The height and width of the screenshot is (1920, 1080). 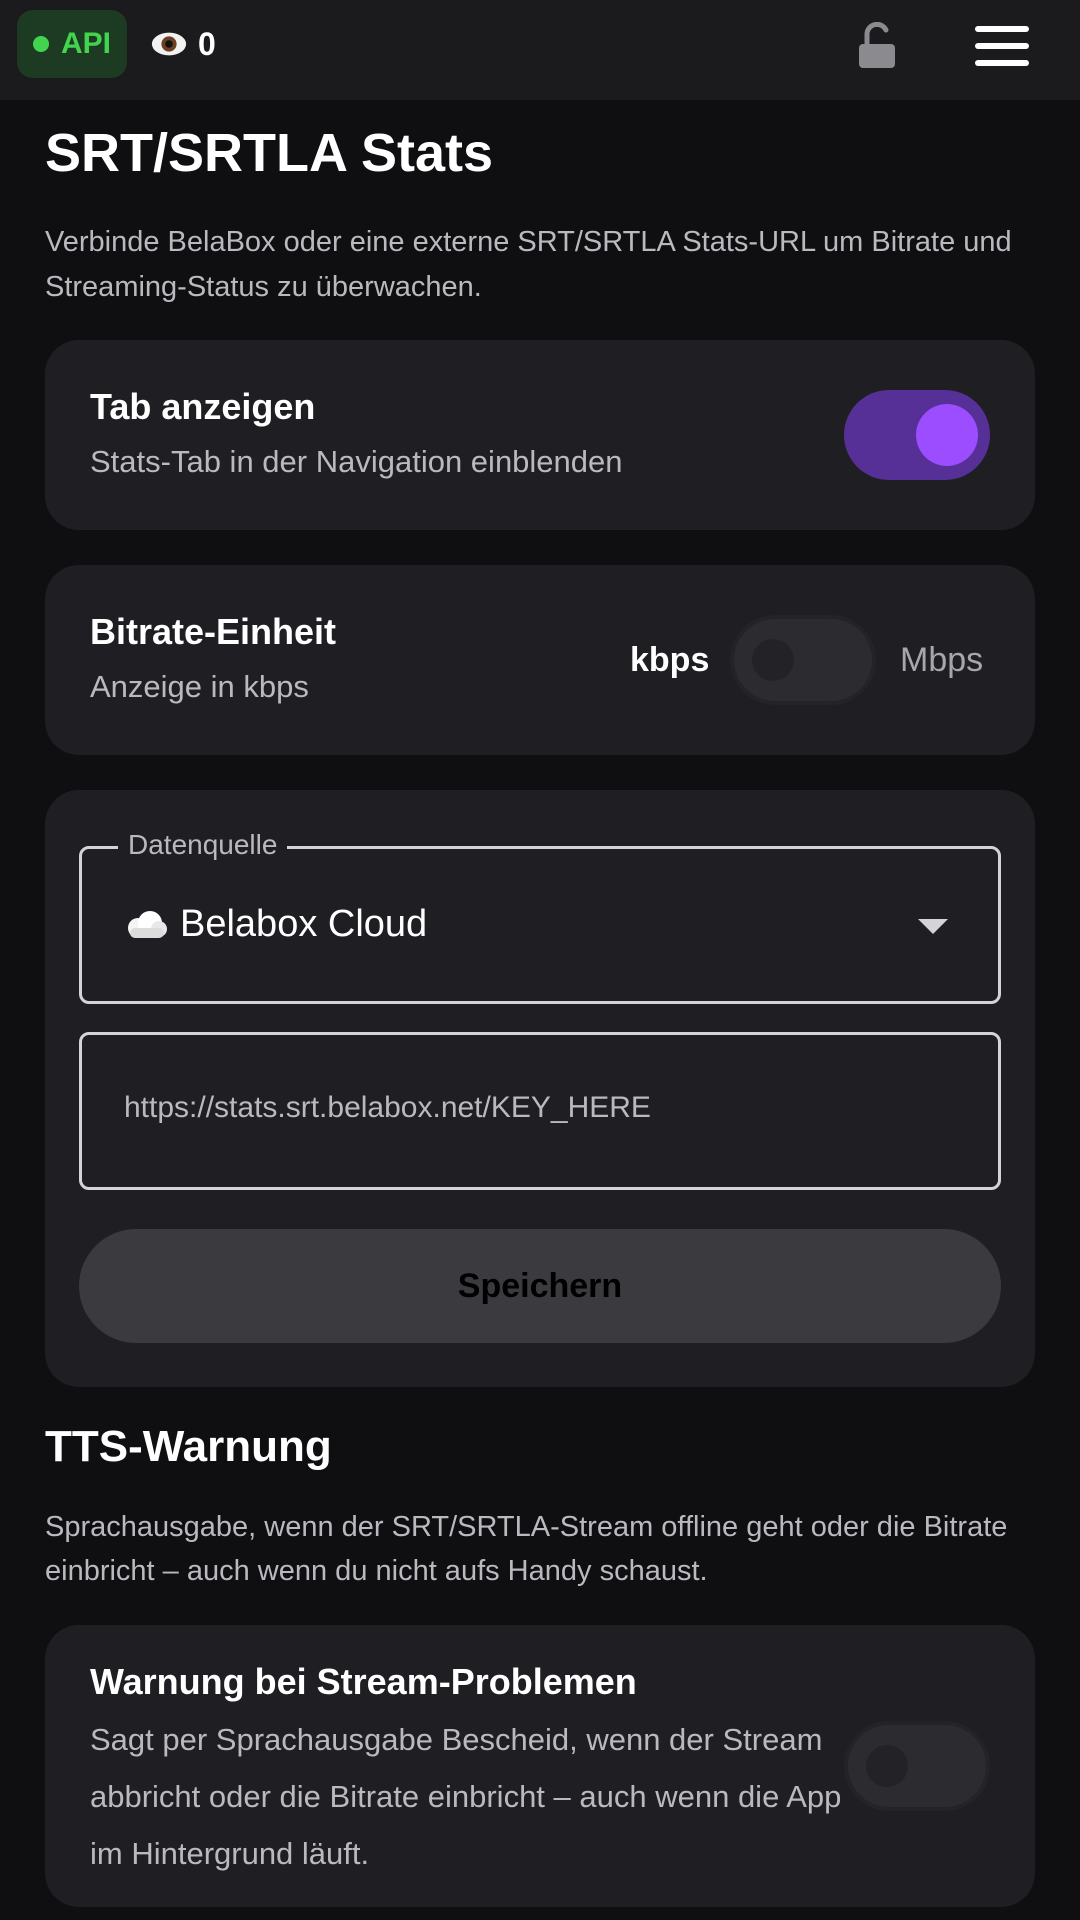 I want to click on data-source-value: Belabox Cloud, so click(x=275, y=924).